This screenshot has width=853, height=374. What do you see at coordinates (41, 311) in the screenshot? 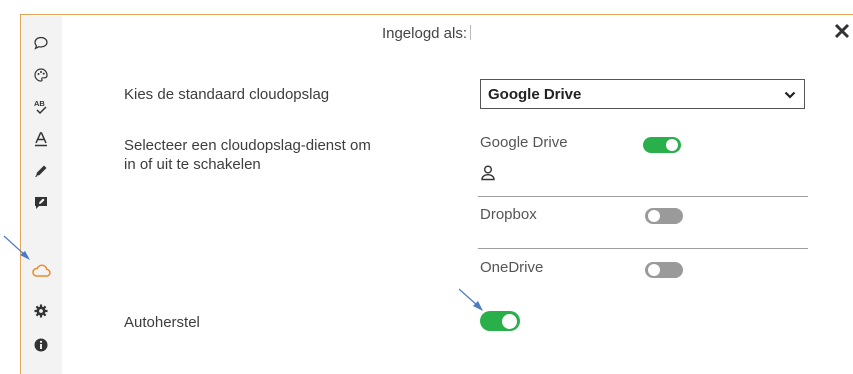
I see `gear-icon` at bounding box center [41, 311].